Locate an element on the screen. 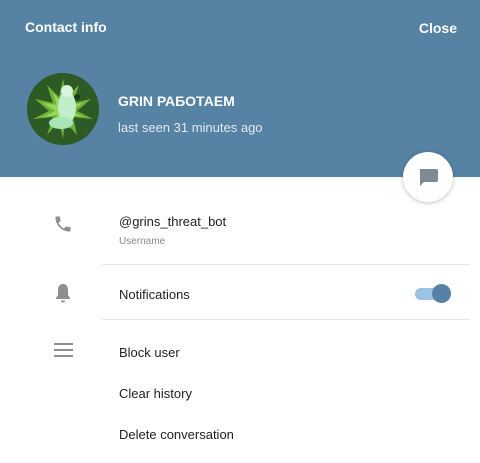 Image resolution: width=480 pixels, height=463 pixels. avatar-image is located at coordinates (63, 109).